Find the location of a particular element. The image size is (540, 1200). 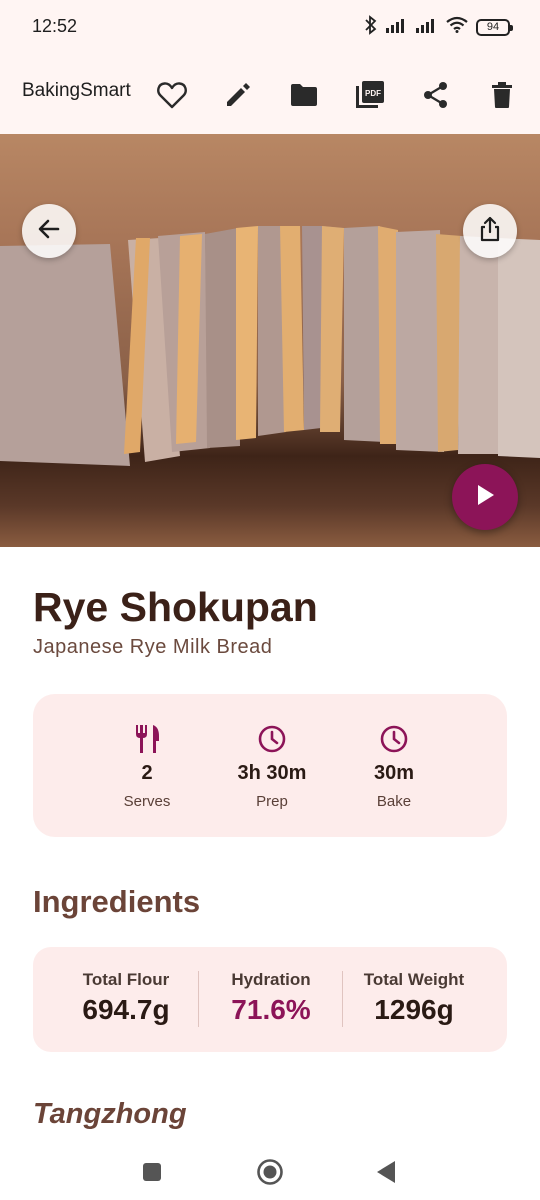

pdf-icon: PDF is located at coordinates (370, 95).